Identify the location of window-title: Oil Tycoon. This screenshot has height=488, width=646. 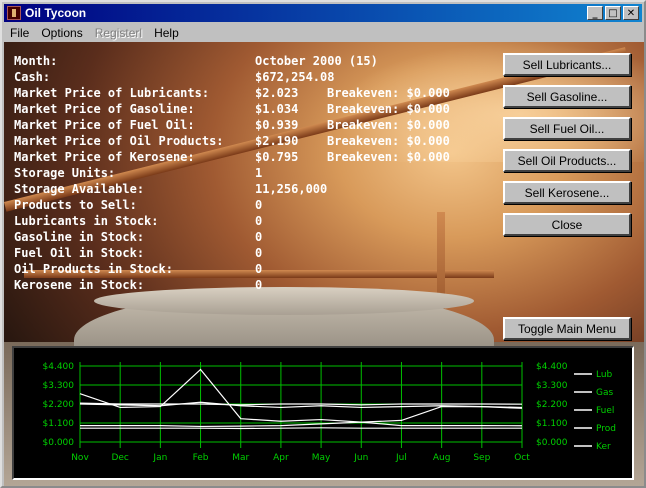
(56, 13).